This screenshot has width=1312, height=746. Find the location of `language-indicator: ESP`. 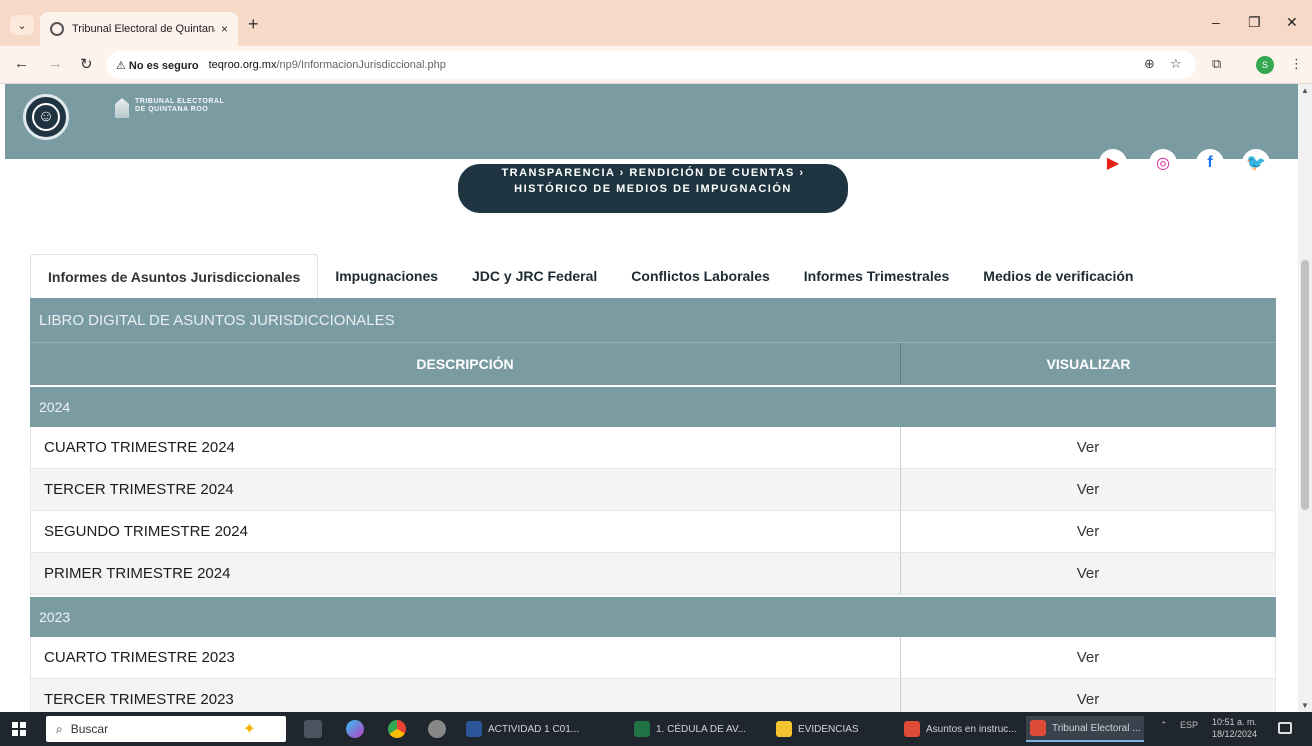

language-indicator: ESP is located at coordinates (1189, 725).